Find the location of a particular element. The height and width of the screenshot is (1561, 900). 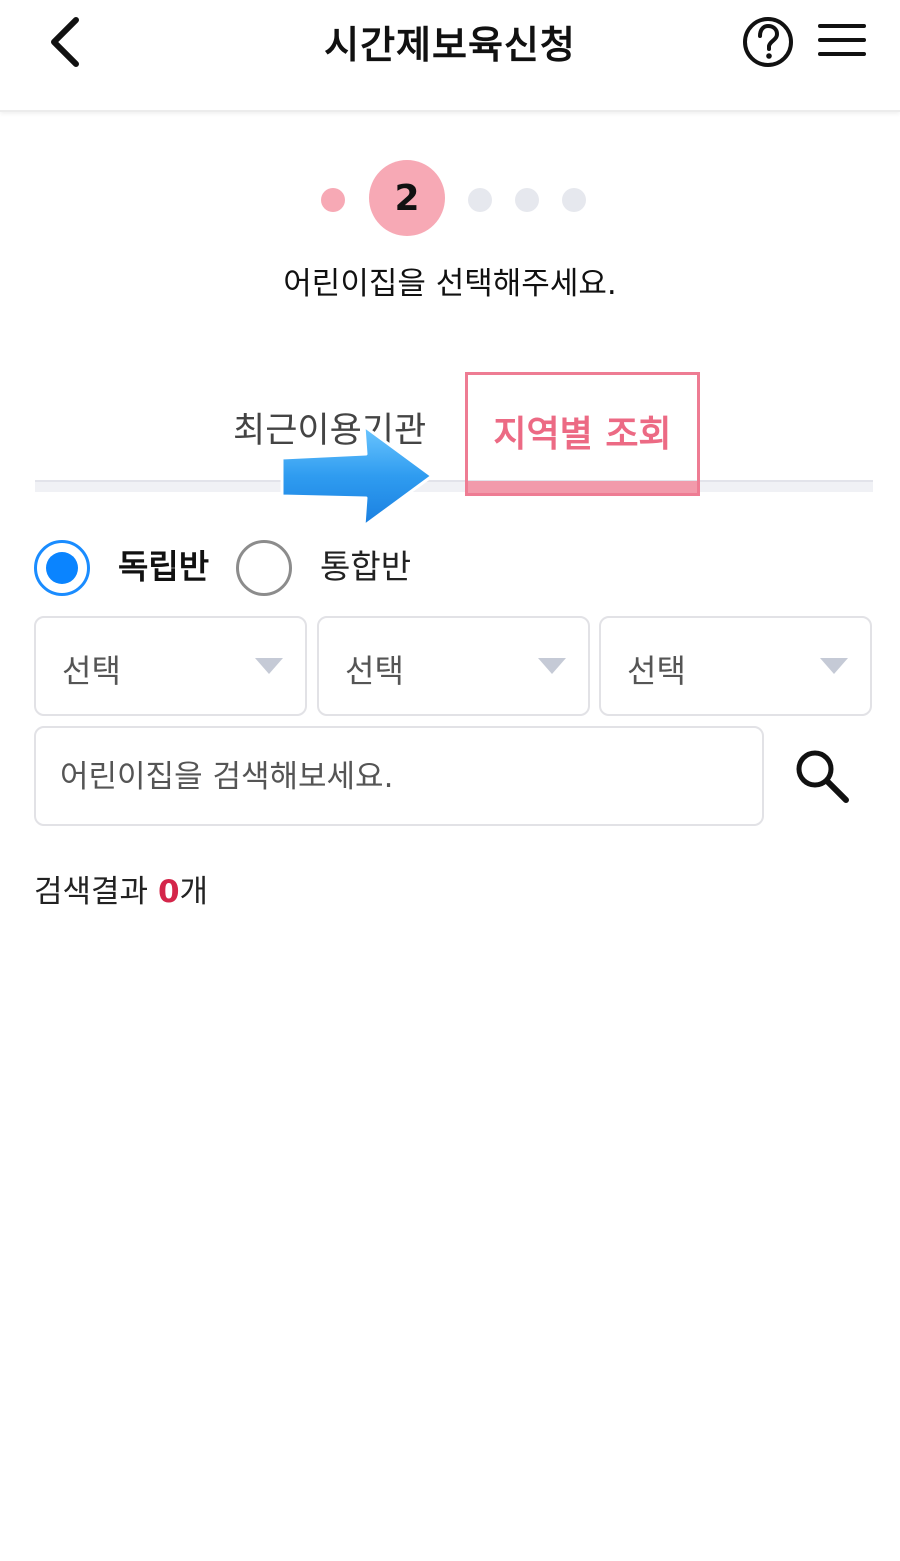

result-count-number: 0 is located at coordinates (168, 892).